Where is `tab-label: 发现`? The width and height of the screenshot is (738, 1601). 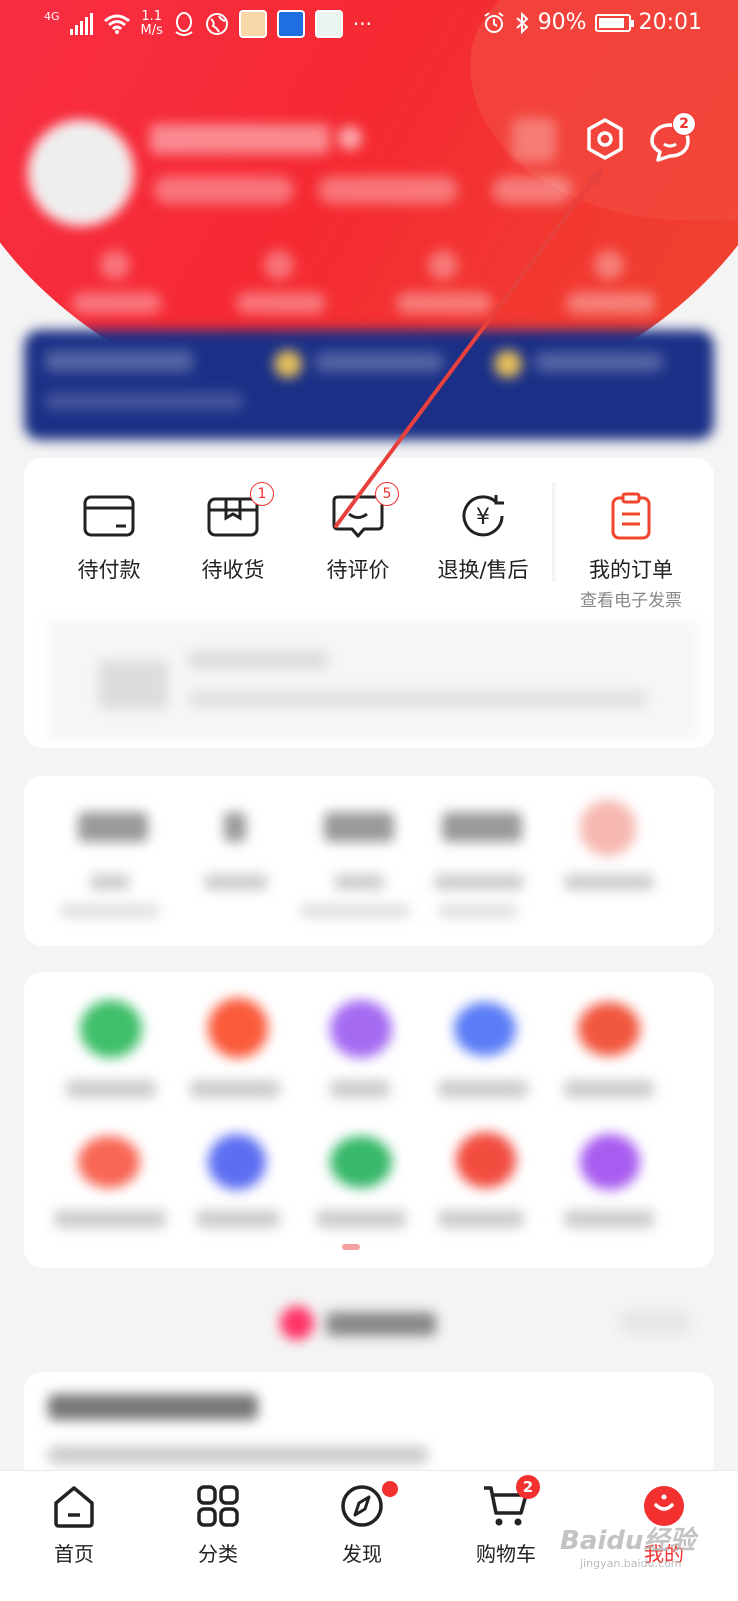
tab-label: 发现 is located at coordinates (362, 1554).